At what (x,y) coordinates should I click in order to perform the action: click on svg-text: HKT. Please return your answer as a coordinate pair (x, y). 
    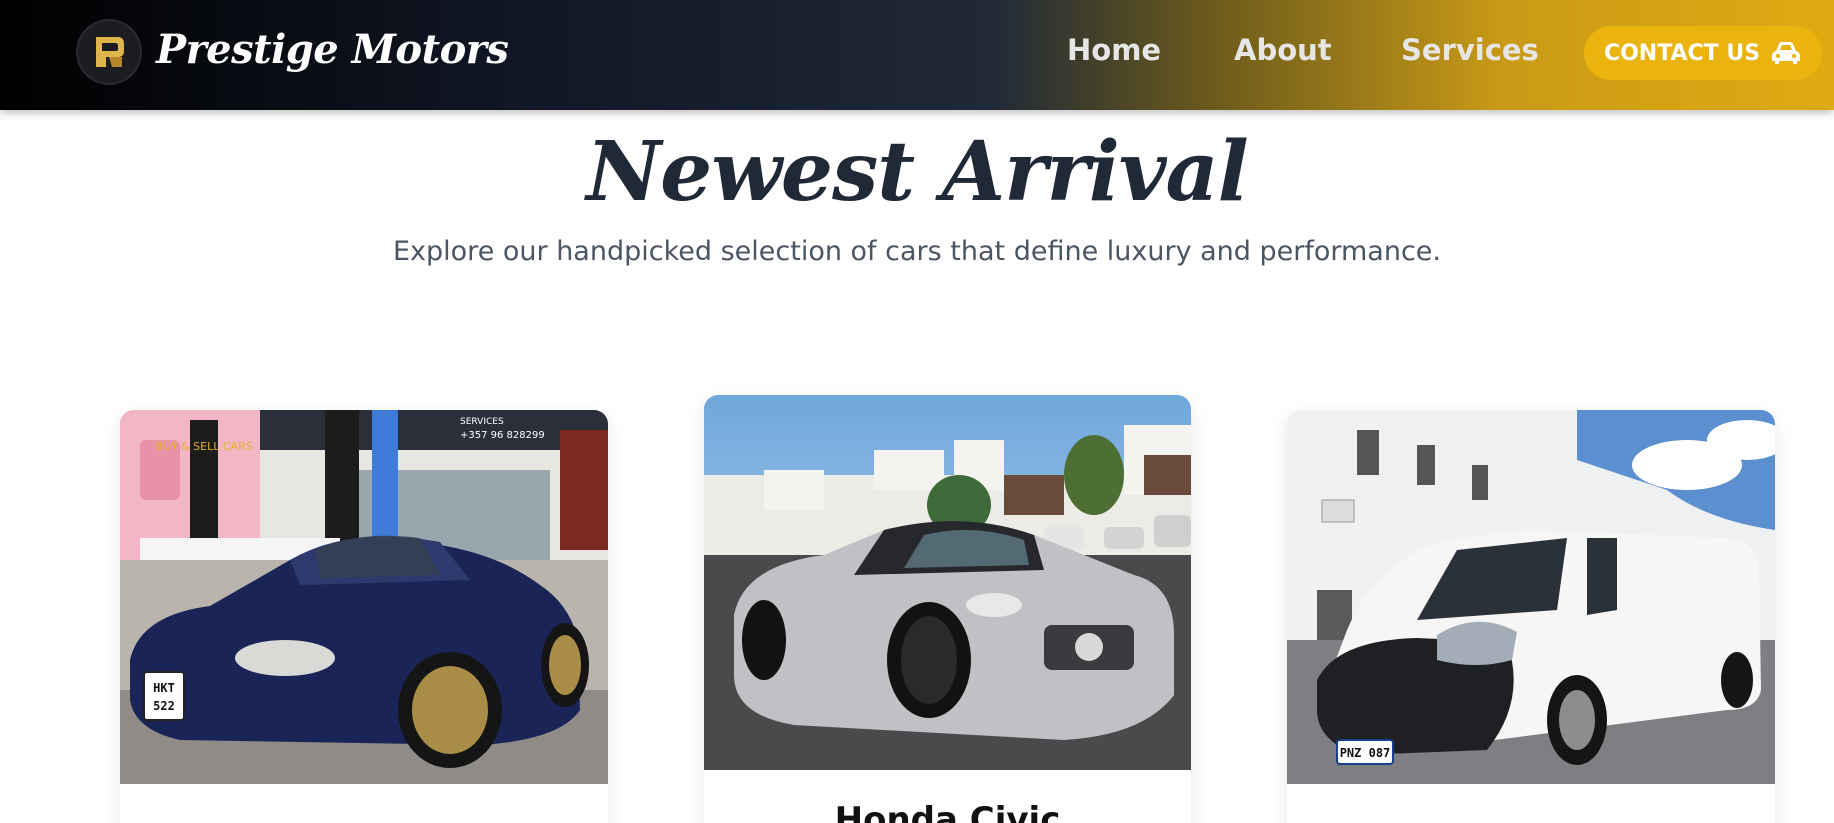
    Looking at the image, I should click on (164, 688).